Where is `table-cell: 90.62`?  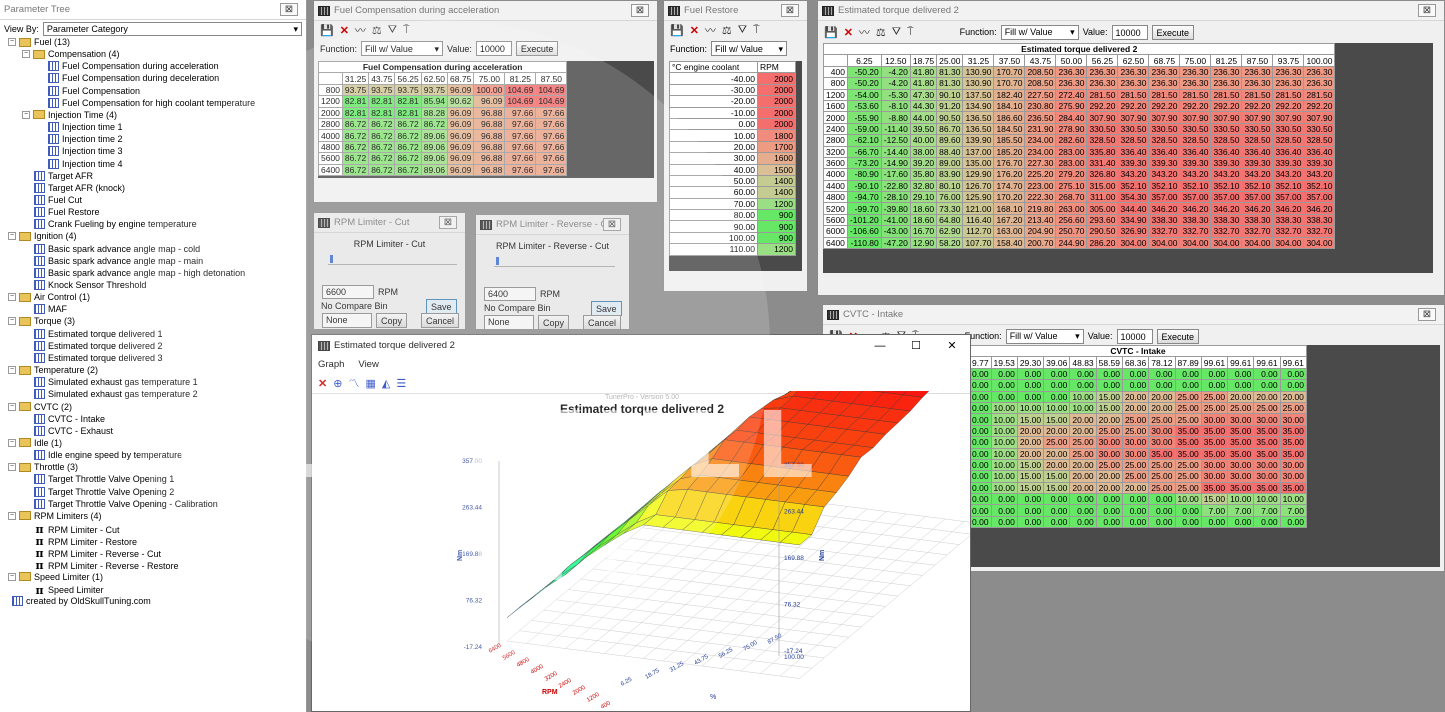
table-cell: 90.62 is located at coordinates (461, 101).